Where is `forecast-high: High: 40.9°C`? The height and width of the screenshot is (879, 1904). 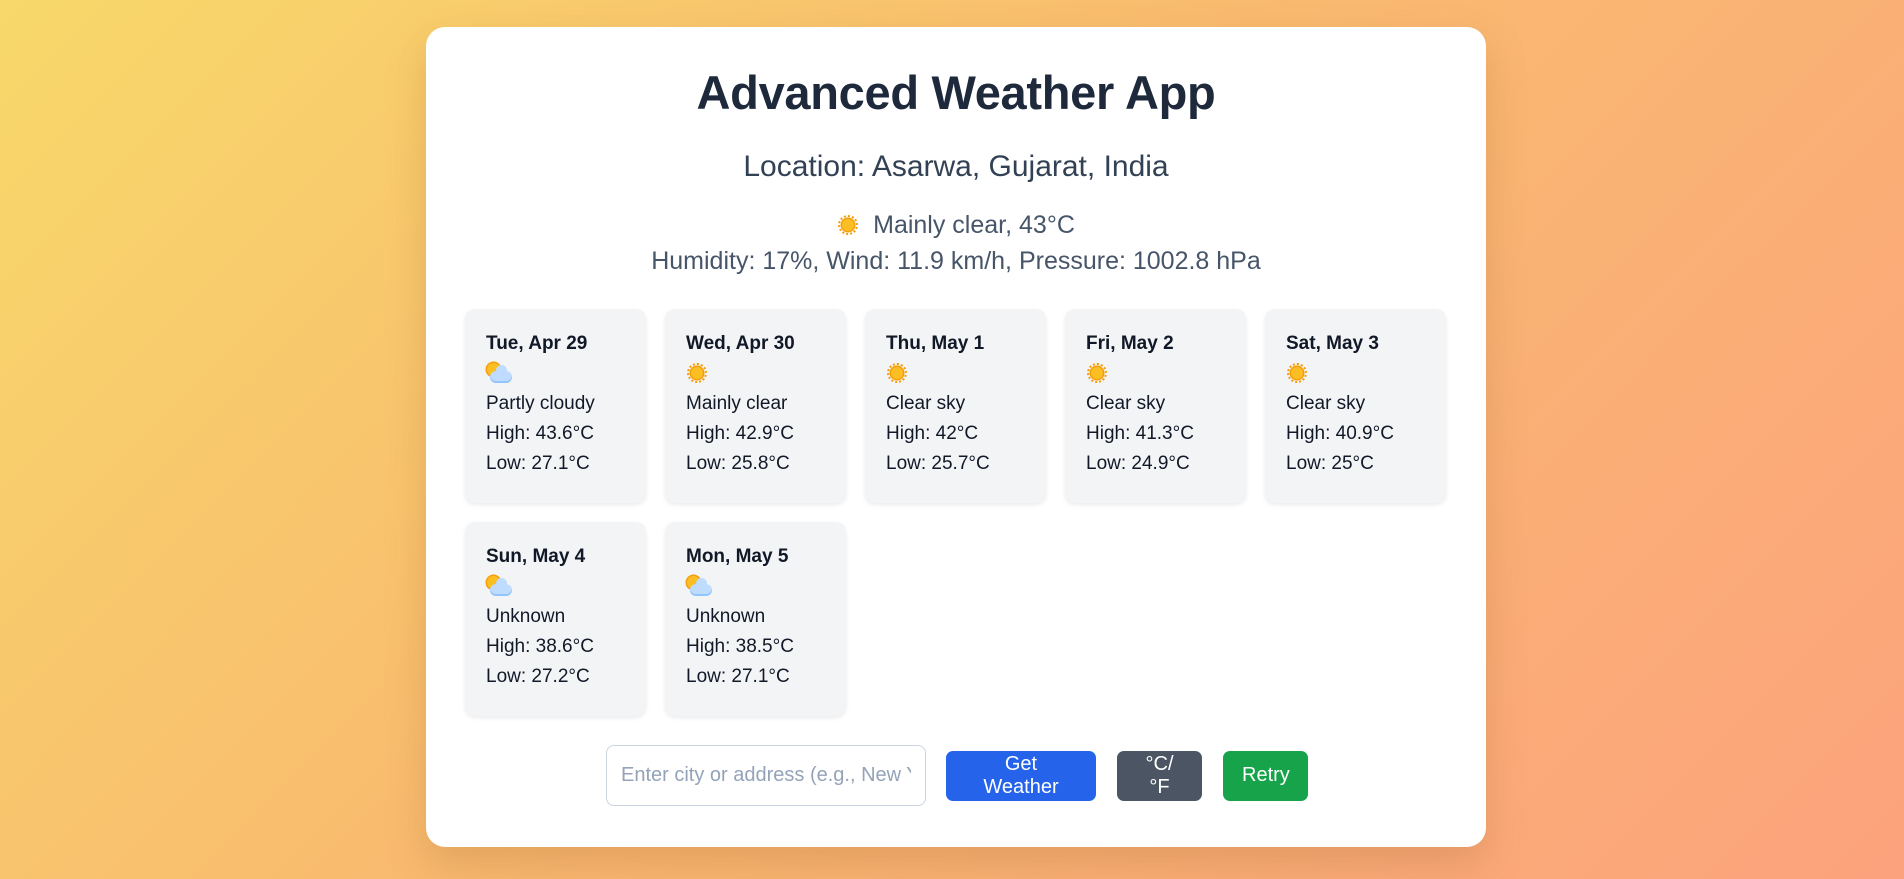 forecast-high: High: 40.9°C is located at coordinates (1340, 433).